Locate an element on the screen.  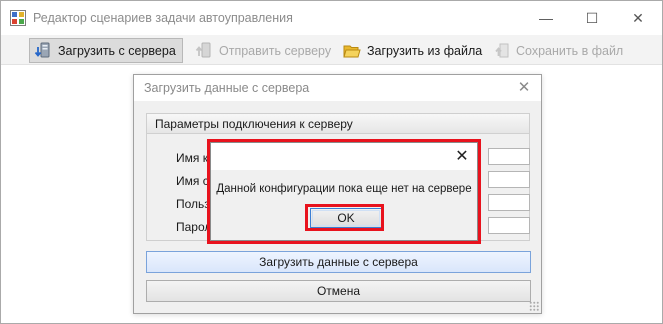
dialog-title-bar: Загрузить данные с сервера ✕ is located at coordinates (337, 88).